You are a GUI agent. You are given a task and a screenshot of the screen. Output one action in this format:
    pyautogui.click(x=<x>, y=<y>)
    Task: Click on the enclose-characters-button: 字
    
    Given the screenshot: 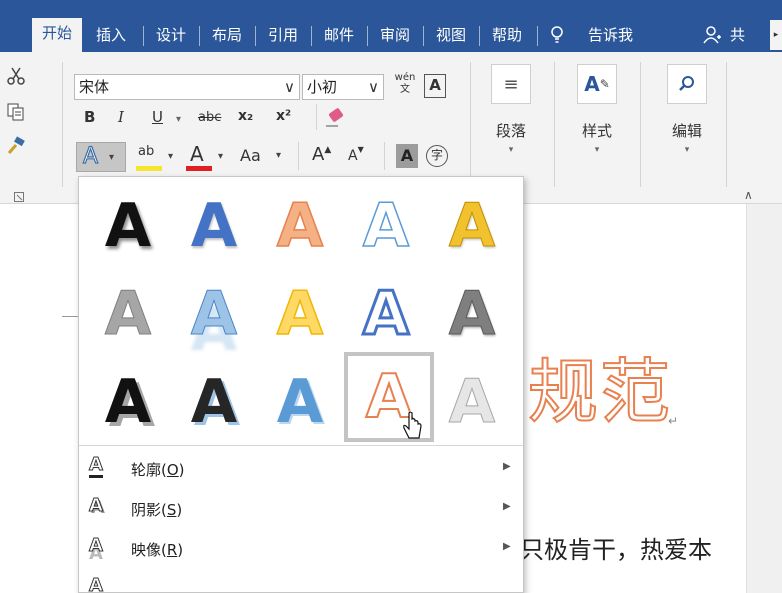 What is the action you would take?
    pyautogui.click(x=437, y=156)
    